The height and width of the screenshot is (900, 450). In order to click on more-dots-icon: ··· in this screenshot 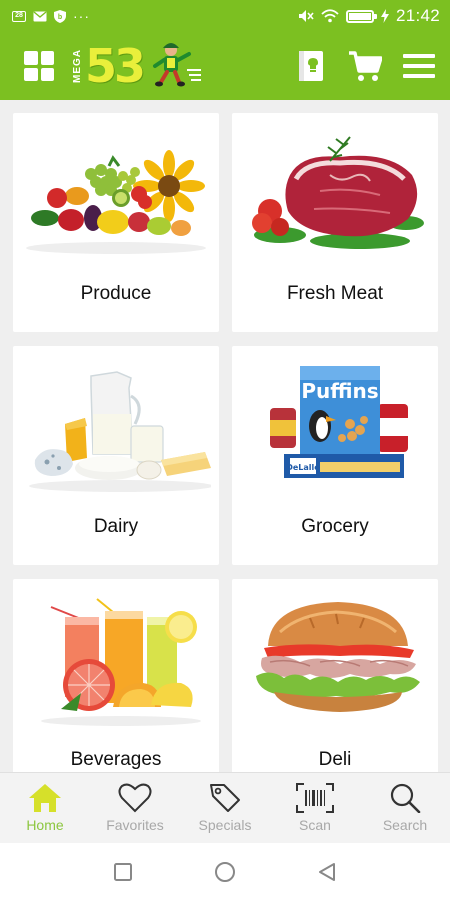, I will do `click(81, 16)`.